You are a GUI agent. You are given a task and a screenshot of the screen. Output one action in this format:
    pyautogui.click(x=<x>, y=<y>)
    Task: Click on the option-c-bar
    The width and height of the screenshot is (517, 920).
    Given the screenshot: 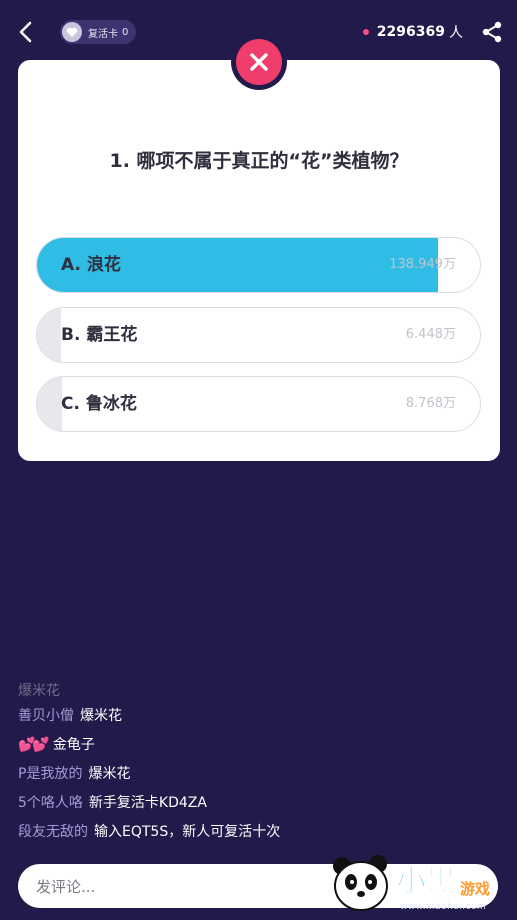 What is the action you would take?
    pyautogui.click(x=49, y=404)
    